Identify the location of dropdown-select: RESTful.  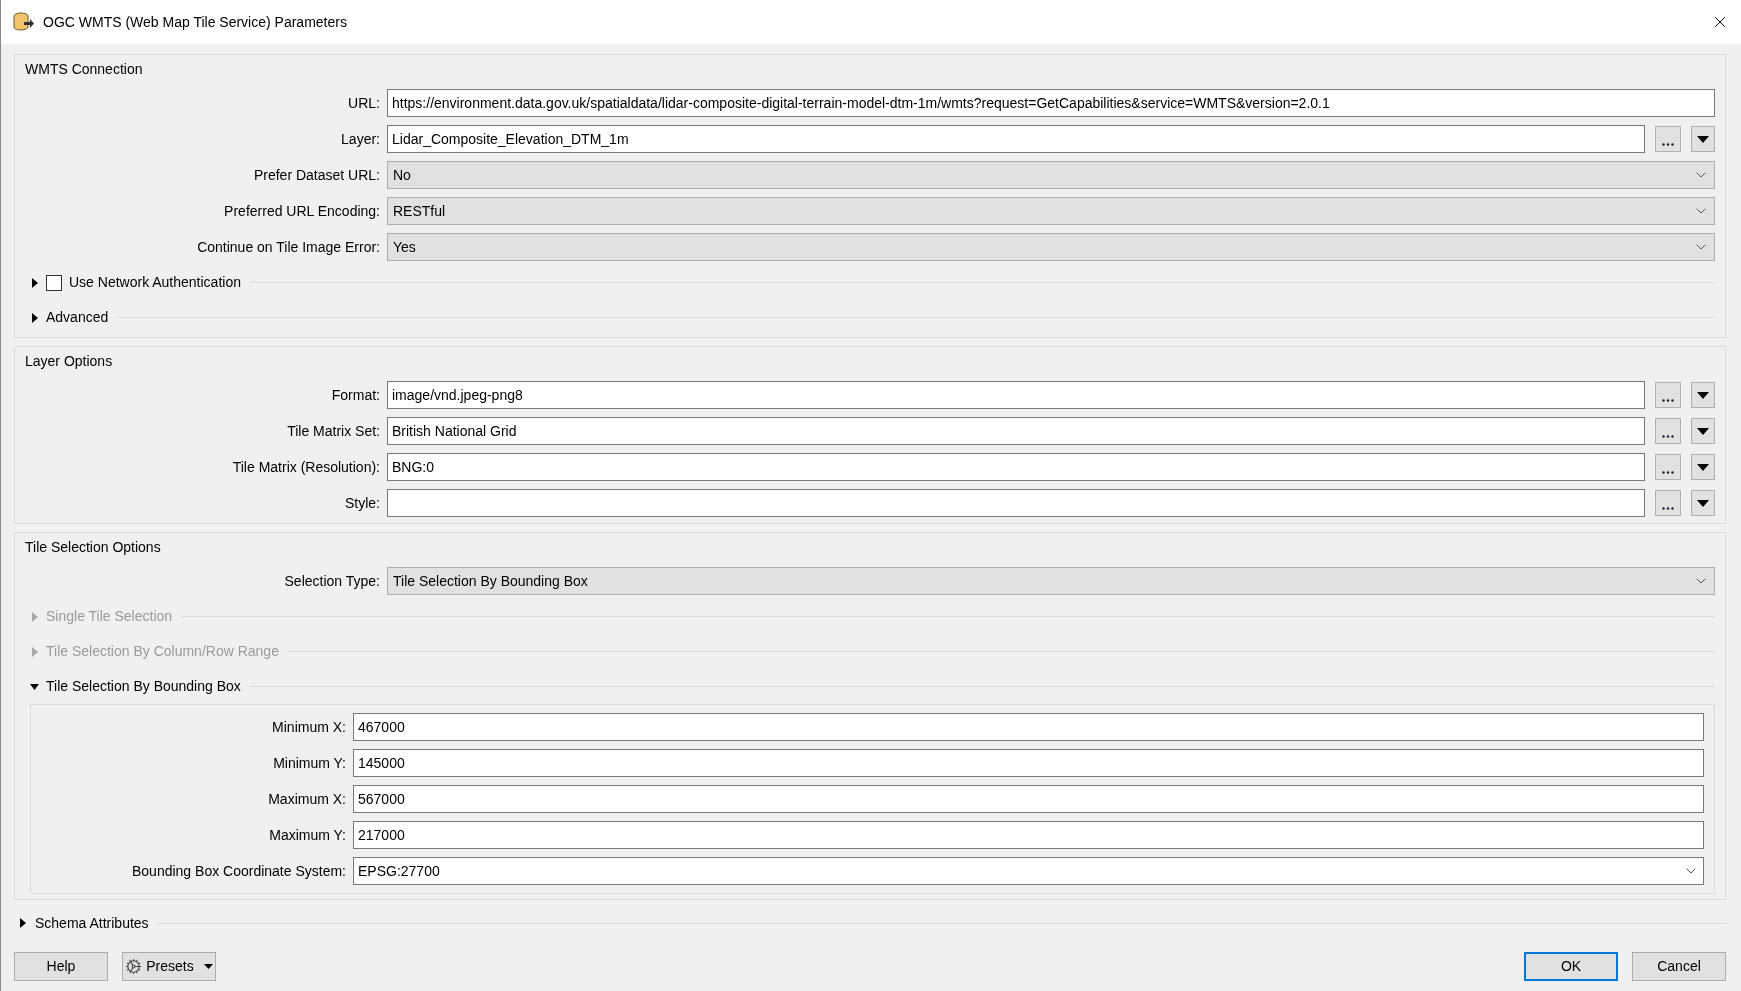
(1051, 211).